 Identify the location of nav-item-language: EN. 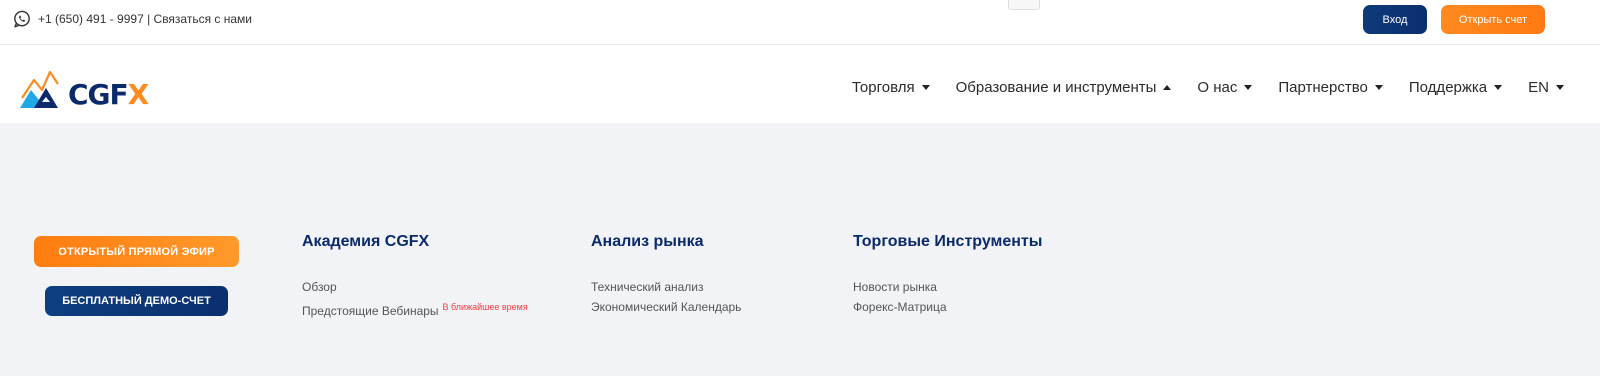
(1546, 87).